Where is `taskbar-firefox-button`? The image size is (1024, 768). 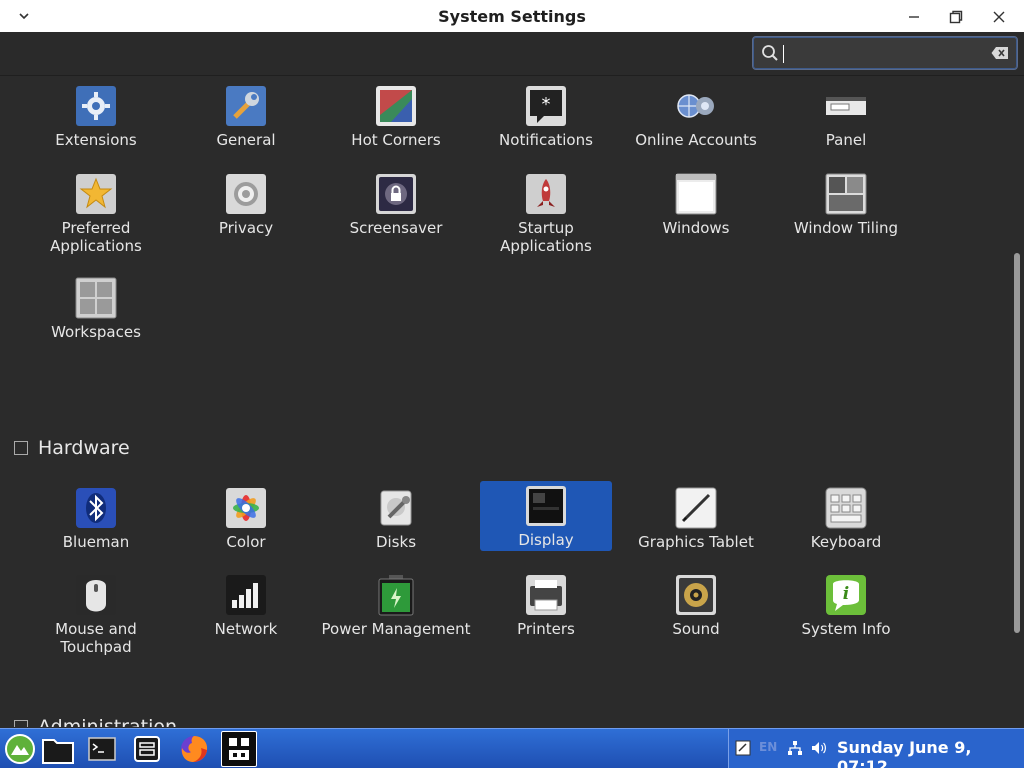
taskbar-firefox-button is located at coordinates (194, 749).